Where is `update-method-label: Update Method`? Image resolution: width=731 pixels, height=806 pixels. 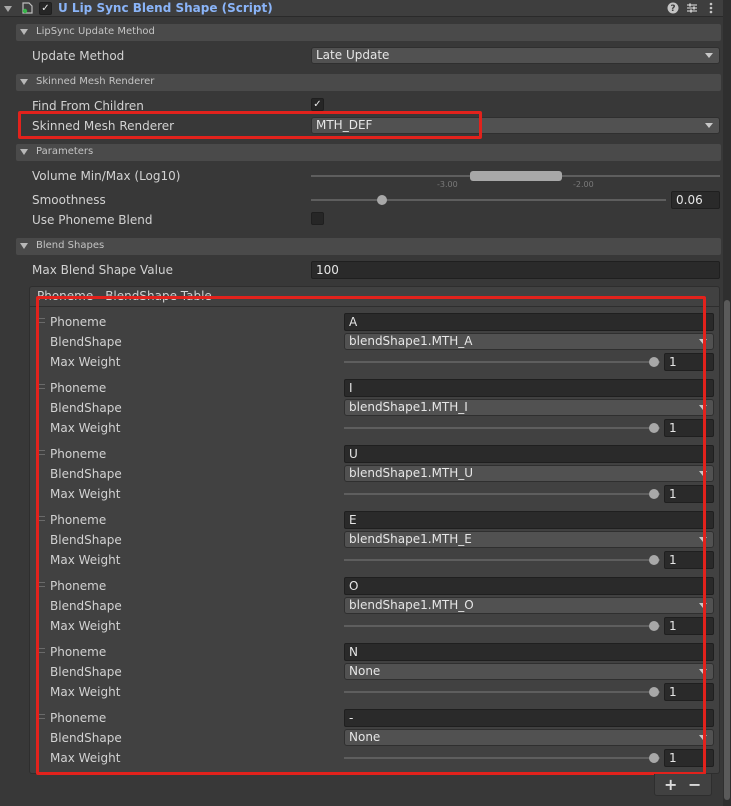
update-method-label: Update Method is located at coordinates (78, 56).